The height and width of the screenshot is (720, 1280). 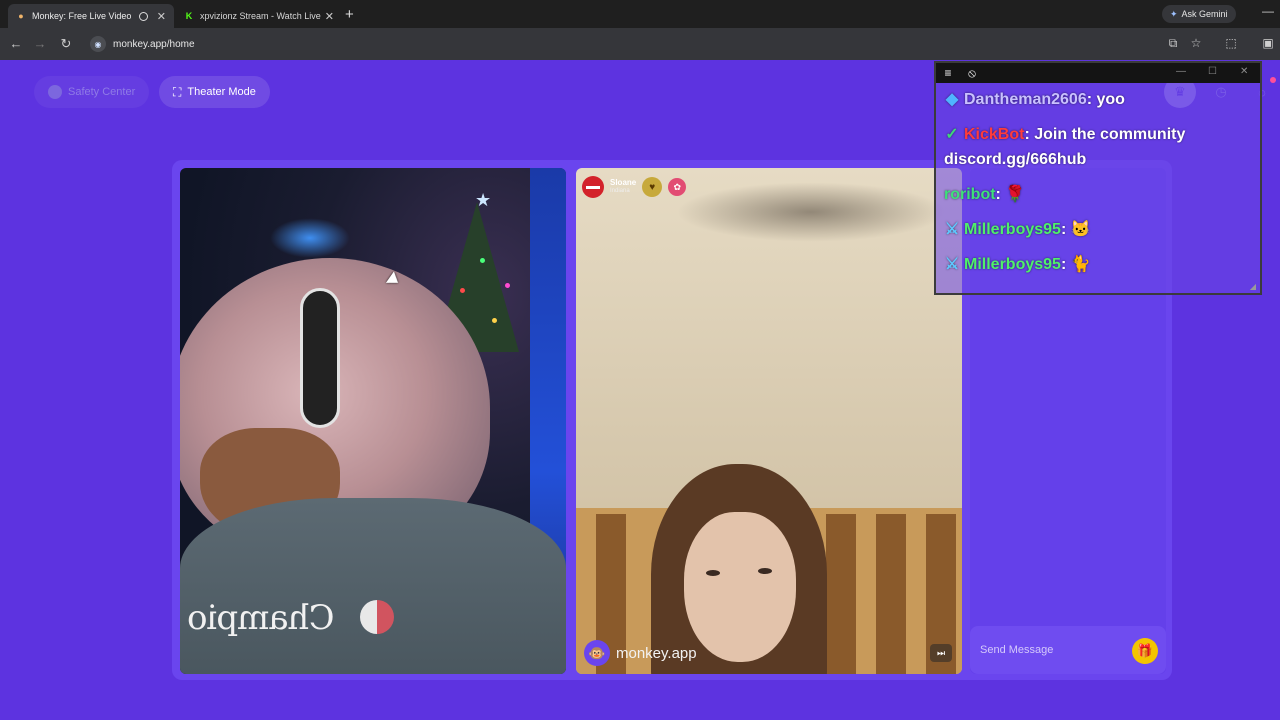 What do you see at coordinates (1231, 43) in the screenshot?
I see `extensions-icon: ⬚` at bounding box center [1231, 43].